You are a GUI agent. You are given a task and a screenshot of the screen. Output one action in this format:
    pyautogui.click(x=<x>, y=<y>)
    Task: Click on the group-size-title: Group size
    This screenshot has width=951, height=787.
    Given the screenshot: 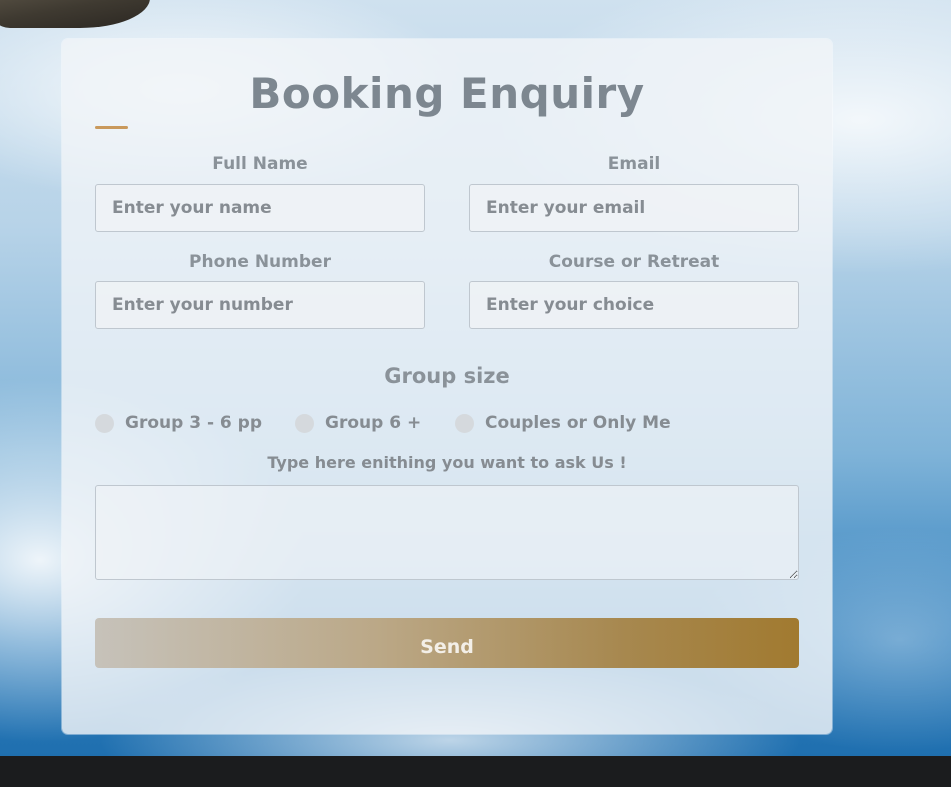 What is the action you would take?
    pyautogui.click(x=447, y=376)
    